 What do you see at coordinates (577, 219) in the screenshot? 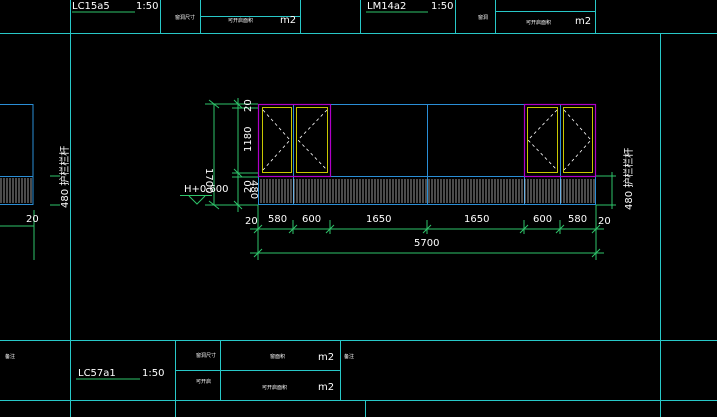
I see `dim-width-6: 580` at bounding box center [577, 219].